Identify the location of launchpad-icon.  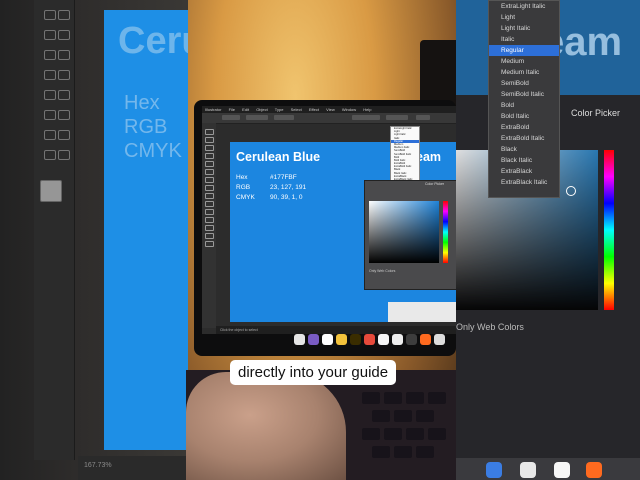
(313, 339).